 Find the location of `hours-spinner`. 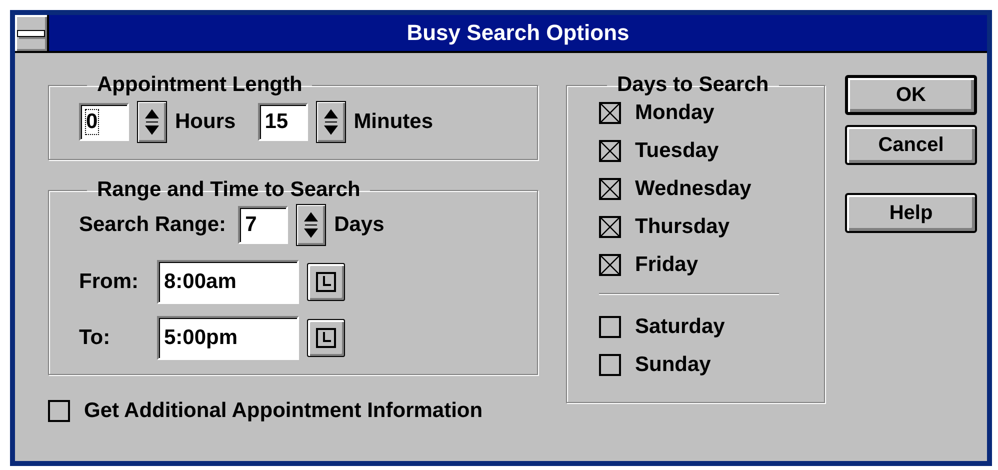

hours-spinner is located at coordinates (152, 122).